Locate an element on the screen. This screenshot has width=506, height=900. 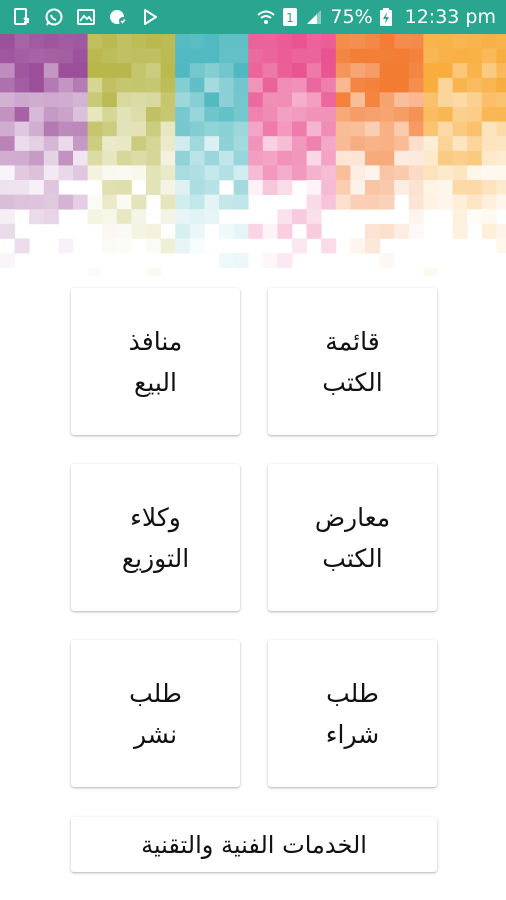
clock: 12:33 pm is located at coordinates (450, 17).